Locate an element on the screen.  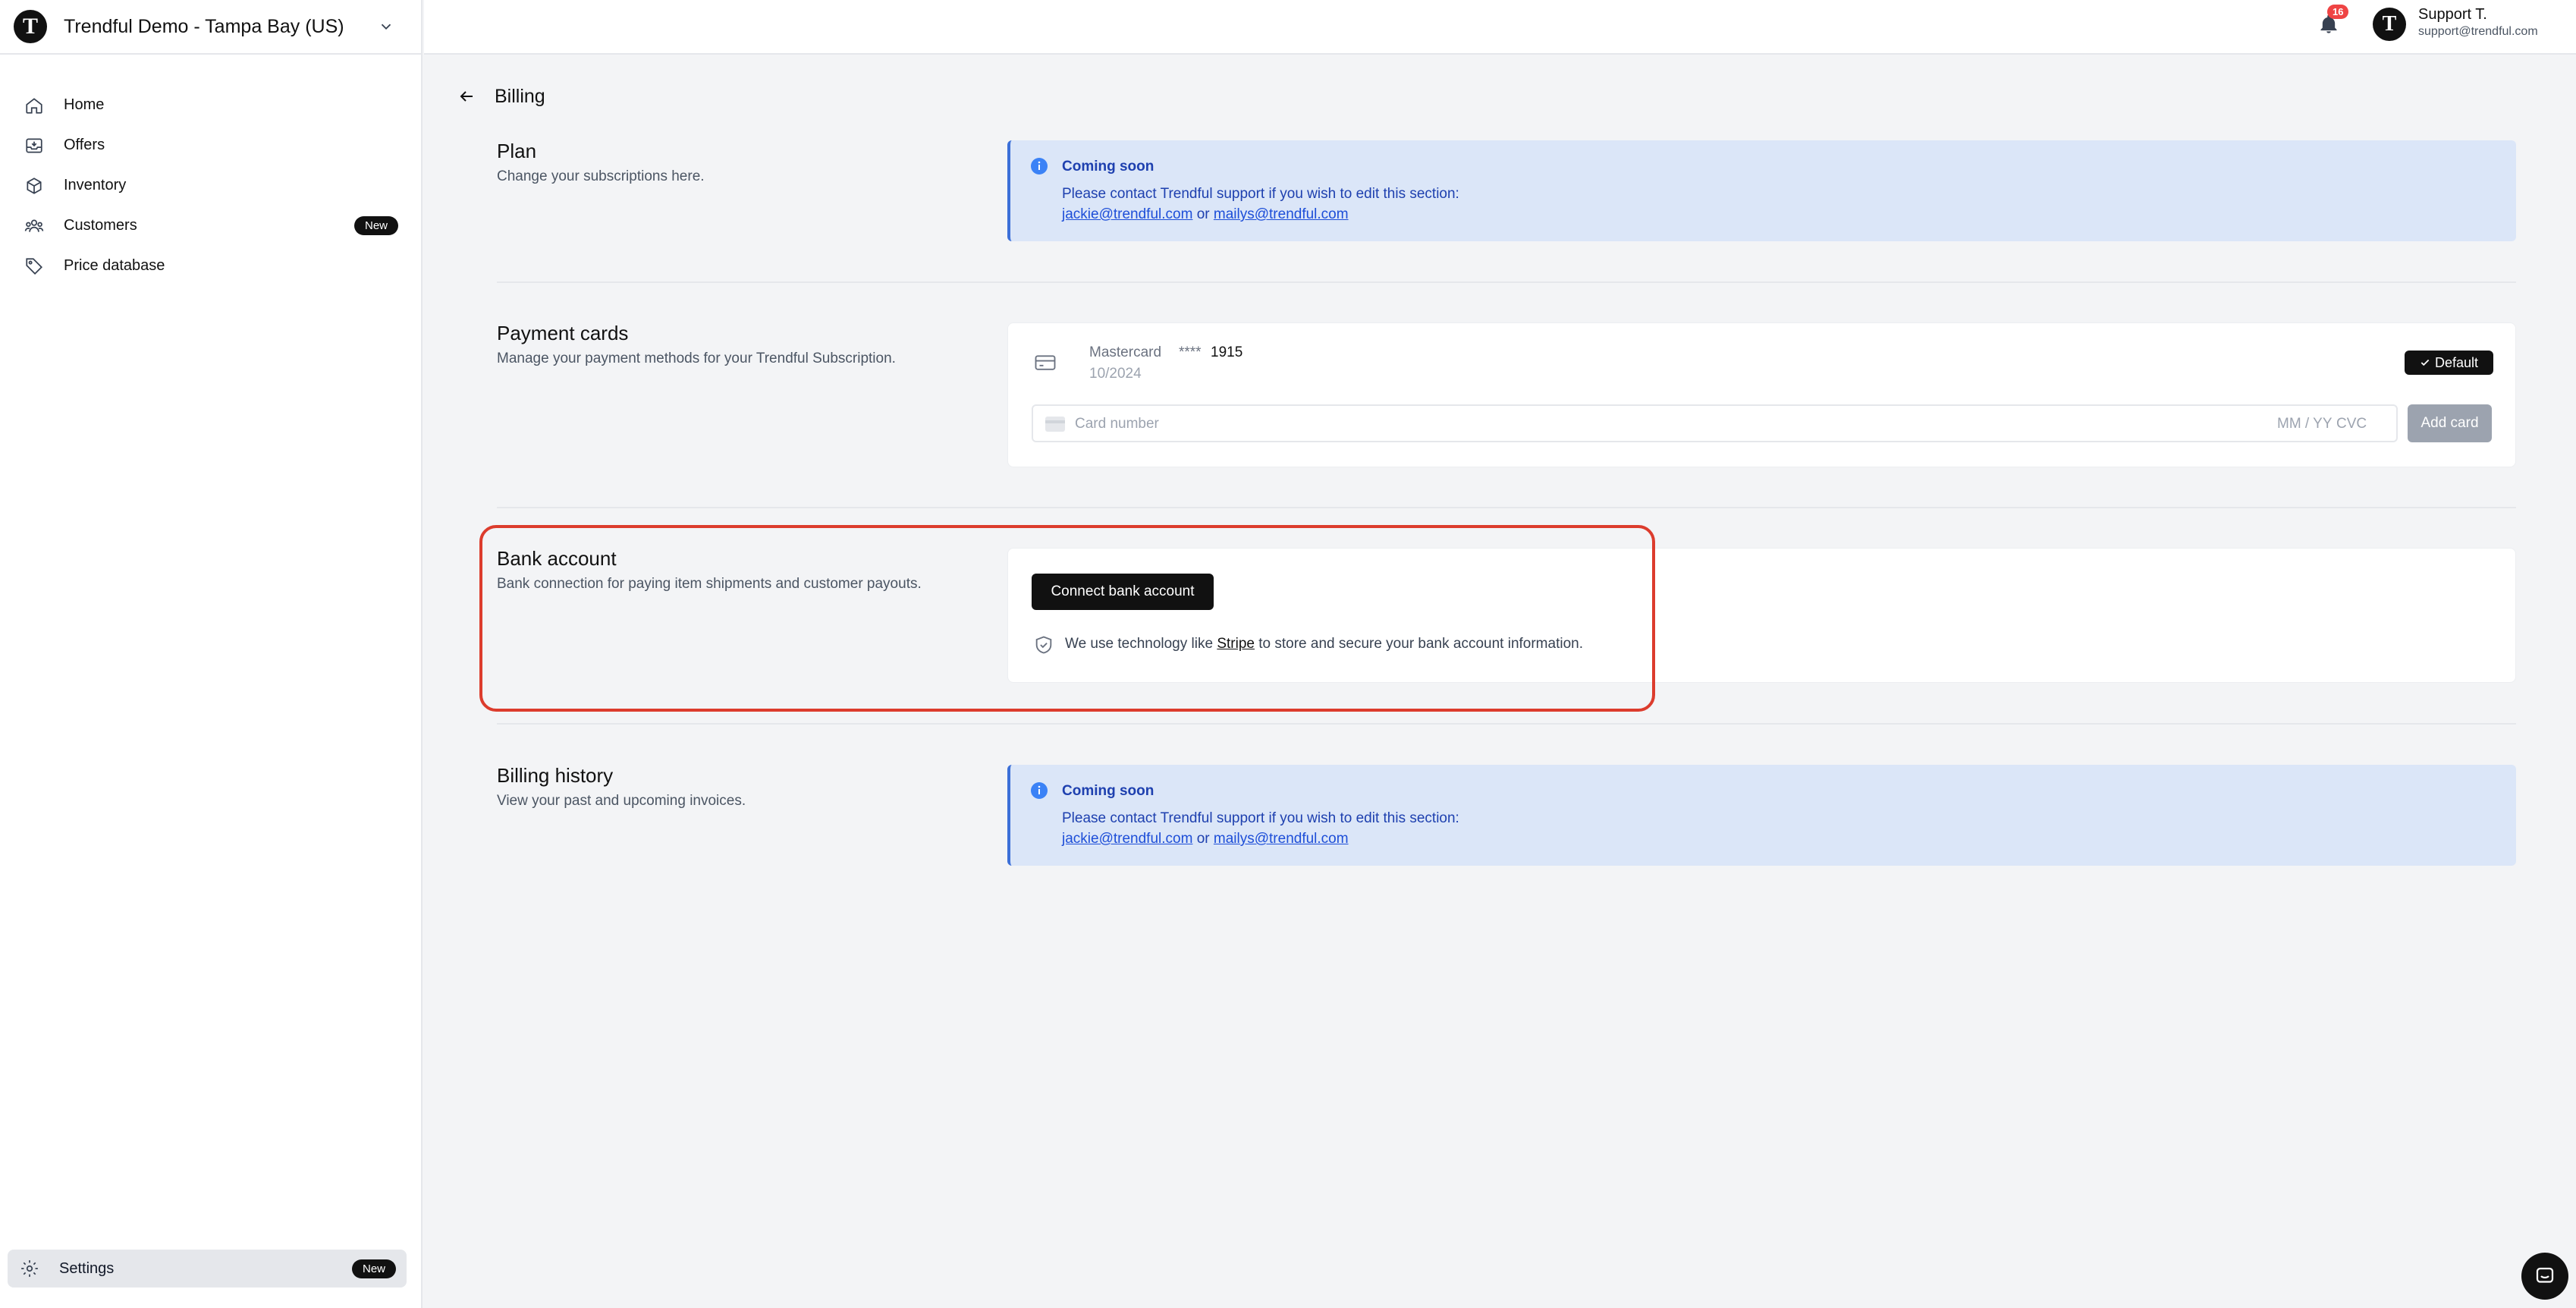
tag-icon is located at coordinates (34, 266).